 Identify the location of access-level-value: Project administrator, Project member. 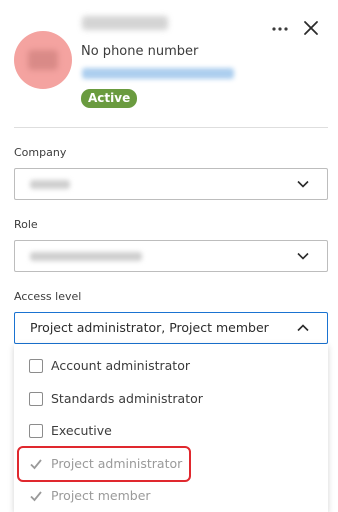
(149, 327).